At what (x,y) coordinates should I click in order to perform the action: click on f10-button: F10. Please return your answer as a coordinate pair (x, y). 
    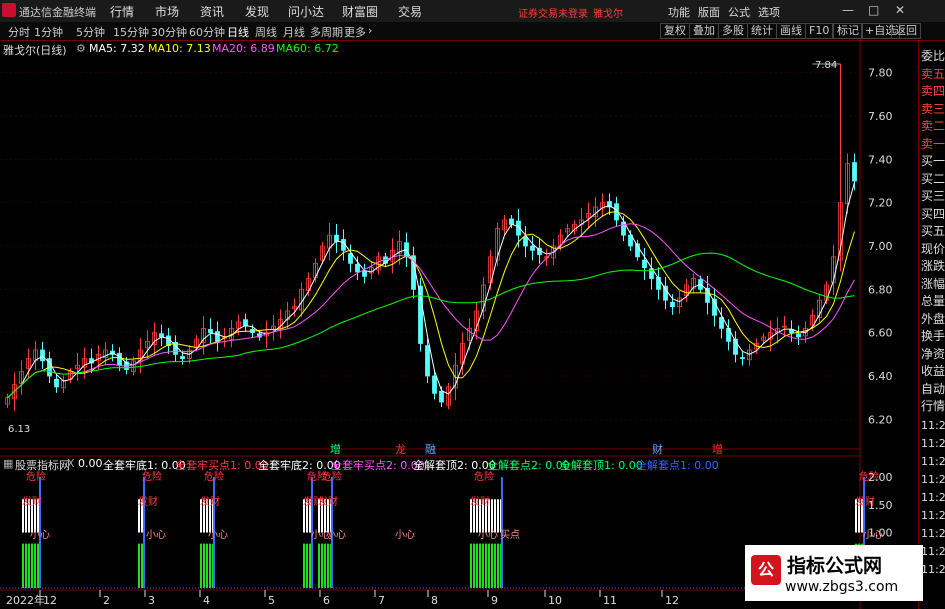
    Looking at the image, I should click on (819, 31).